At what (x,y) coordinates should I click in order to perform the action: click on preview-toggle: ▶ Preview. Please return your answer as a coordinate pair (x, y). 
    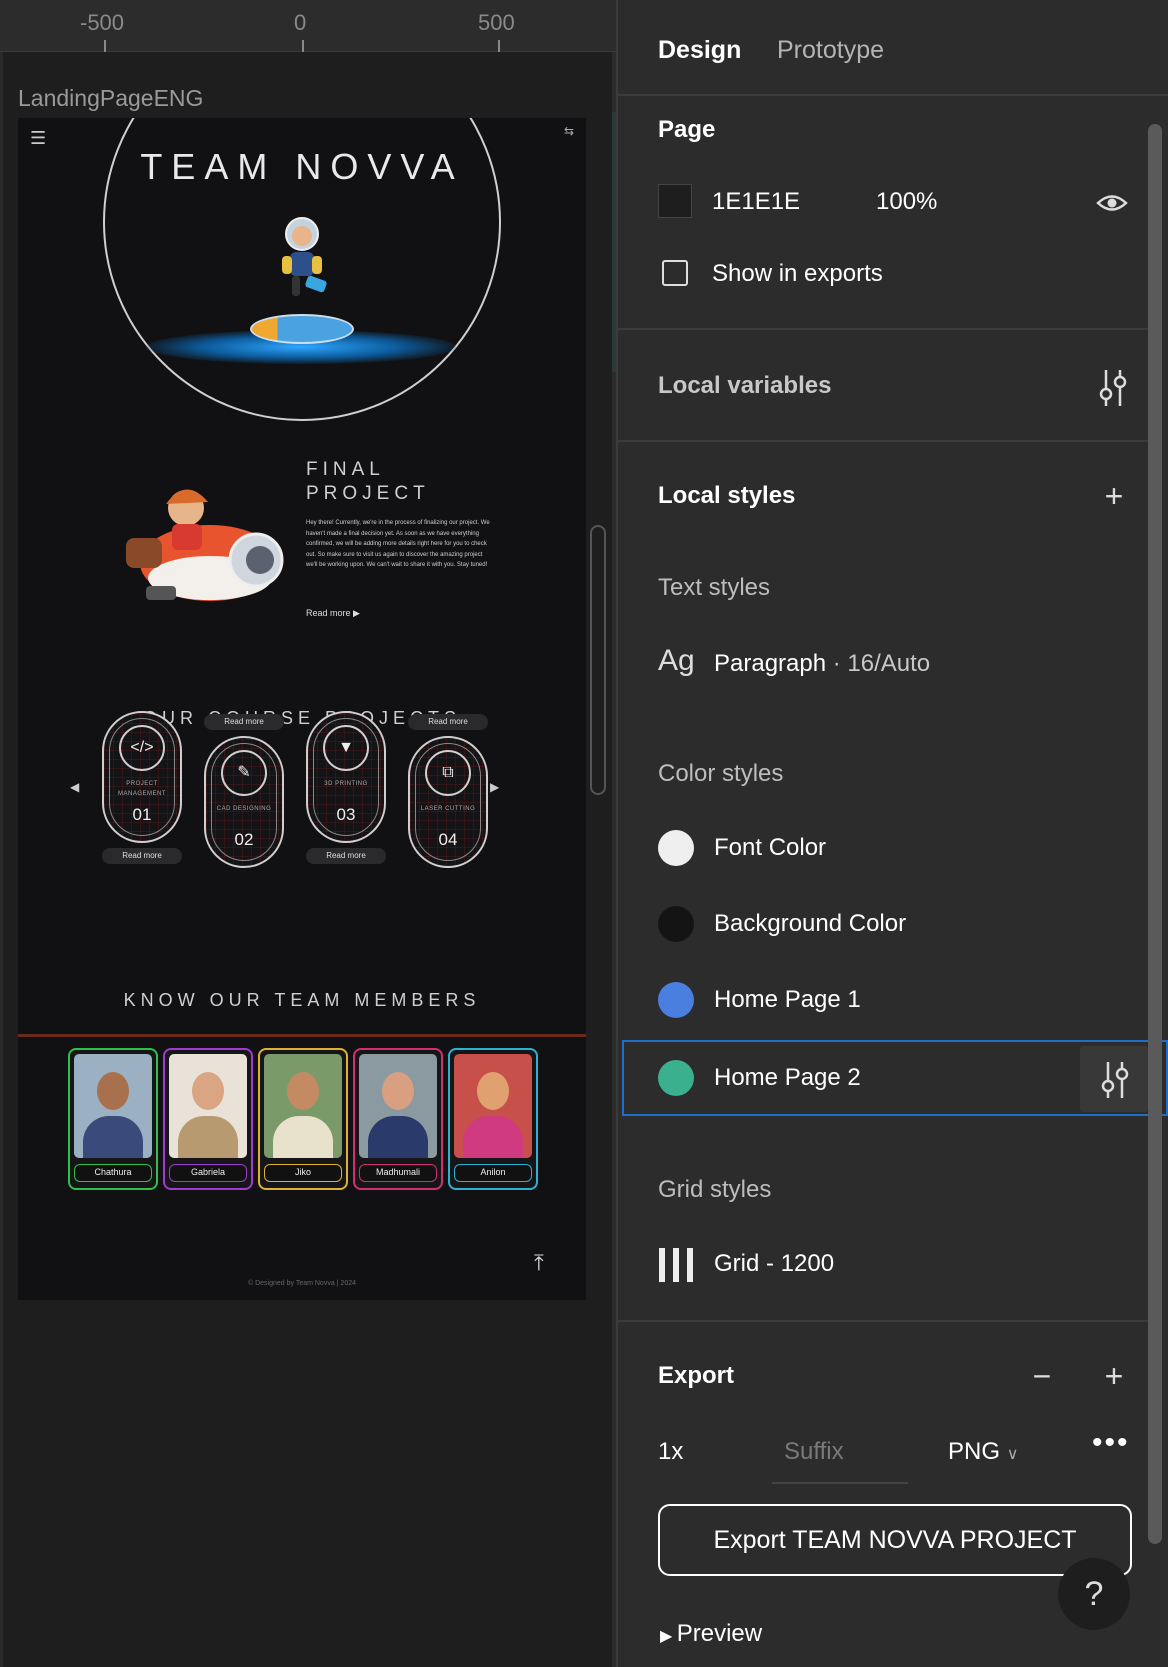
    Looking at the image, I should click on (711, 1634).